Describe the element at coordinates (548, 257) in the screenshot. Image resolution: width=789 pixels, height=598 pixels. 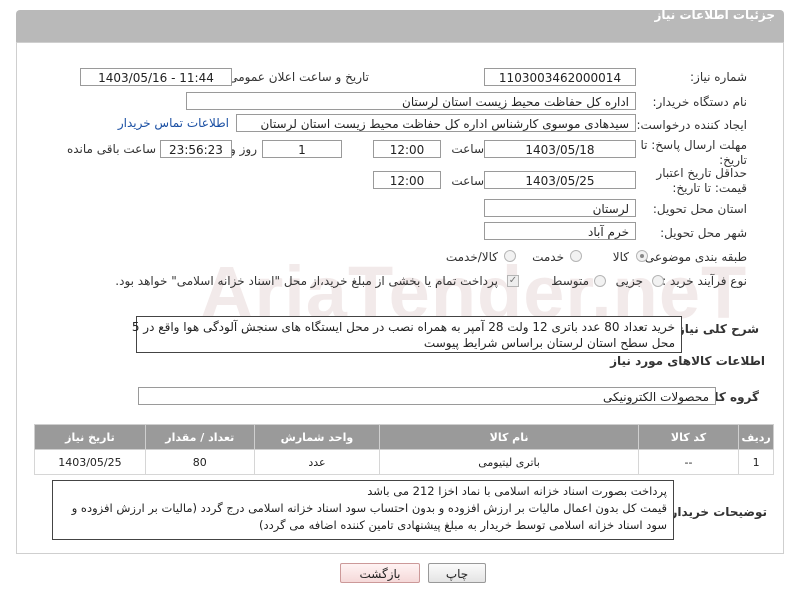
I see `category-option-service: خدمت` at that location.